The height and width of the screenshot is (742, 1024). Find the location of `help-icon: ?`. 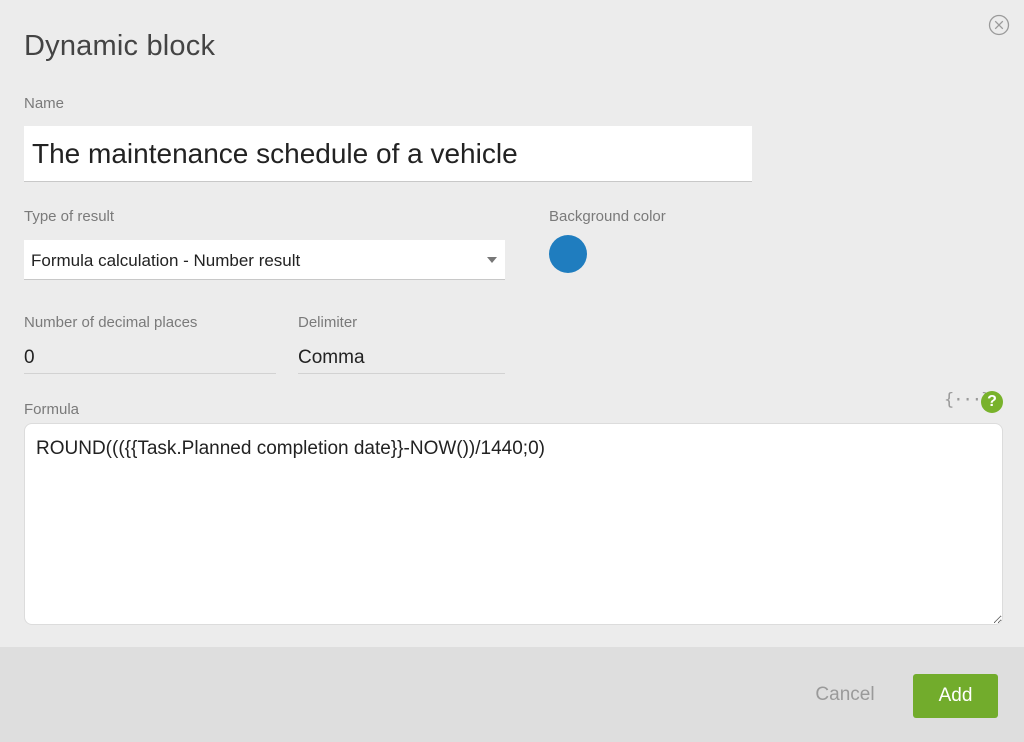

help-icon: ? is located at coordinates (992, 402).